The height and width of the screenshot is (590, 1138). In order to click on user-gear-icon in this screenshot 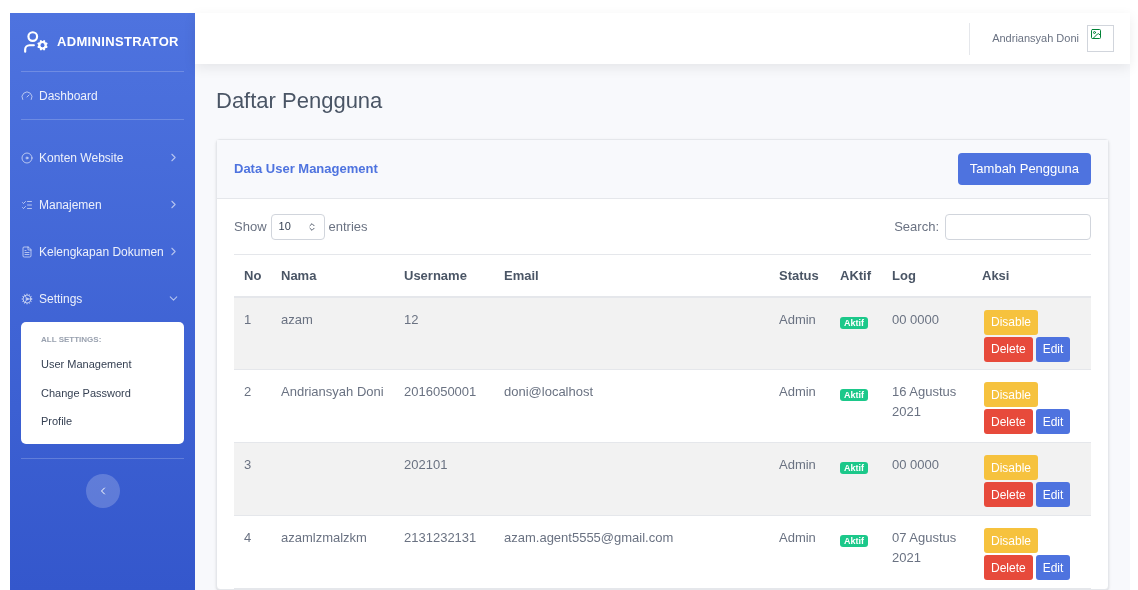, I will do `click(36, 42)`.